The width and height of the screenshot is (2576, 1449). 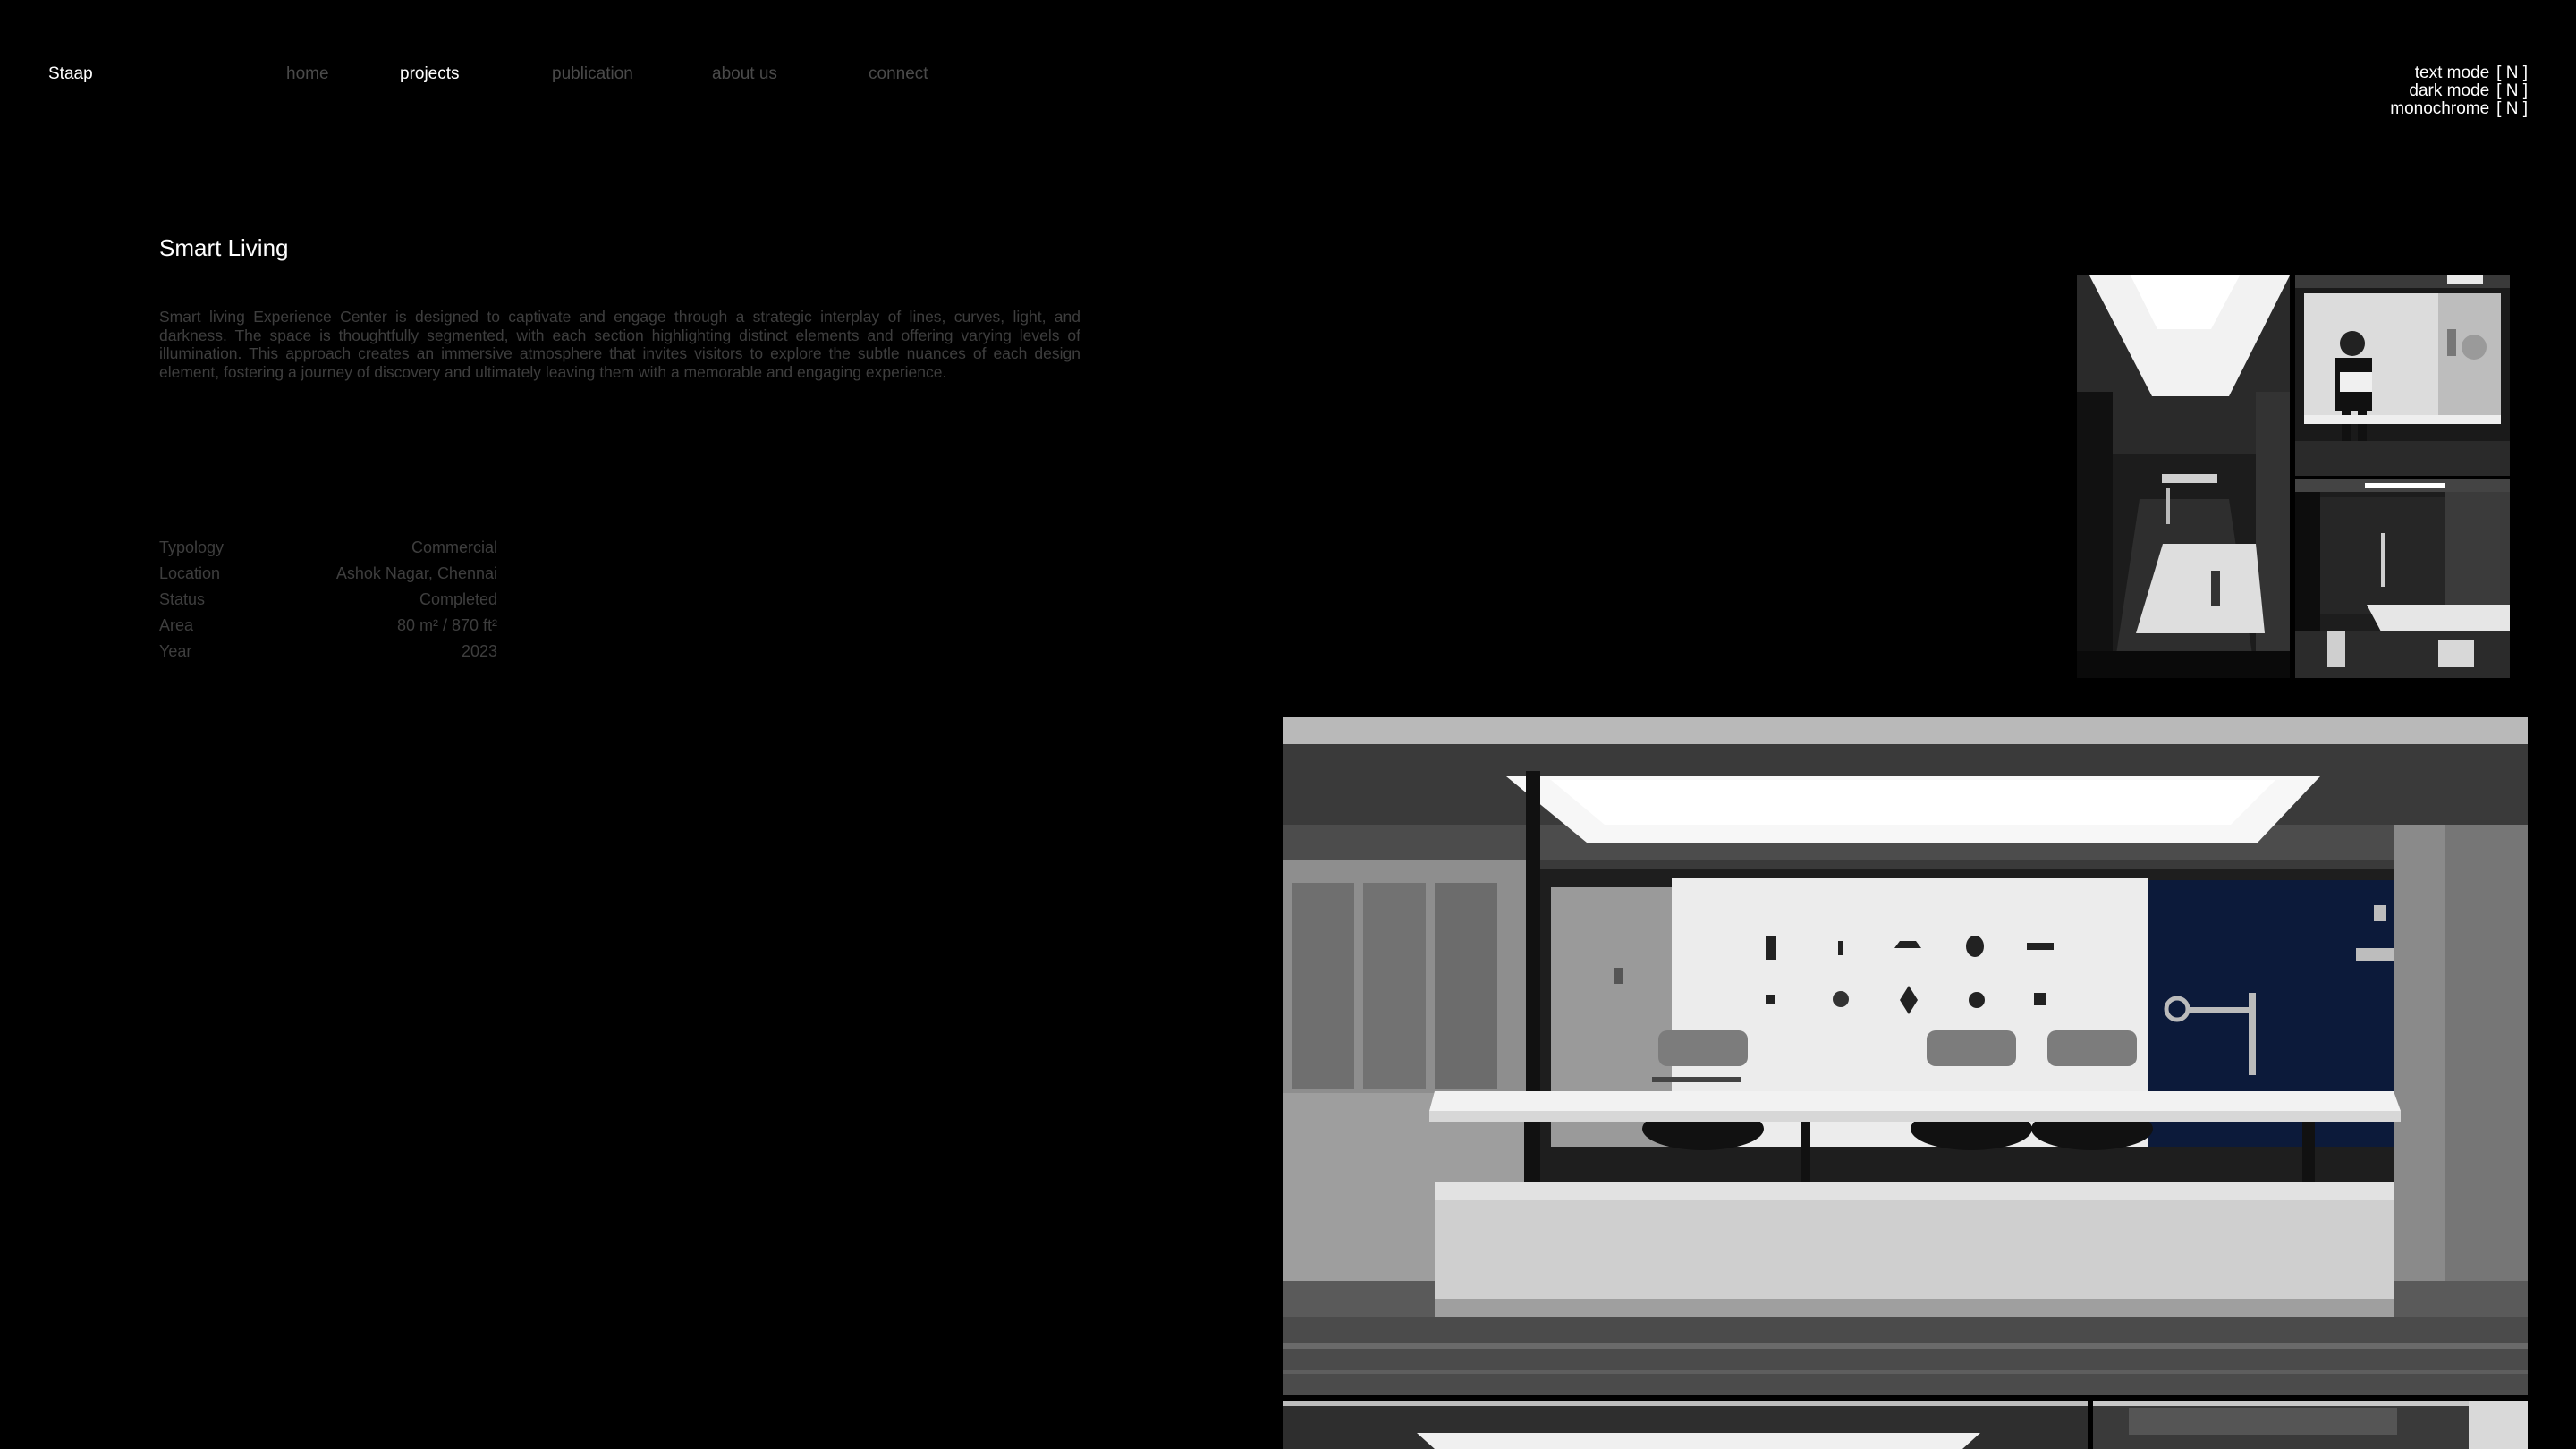 I want to click on spec-value: 2023, so click(x=479, y=651).